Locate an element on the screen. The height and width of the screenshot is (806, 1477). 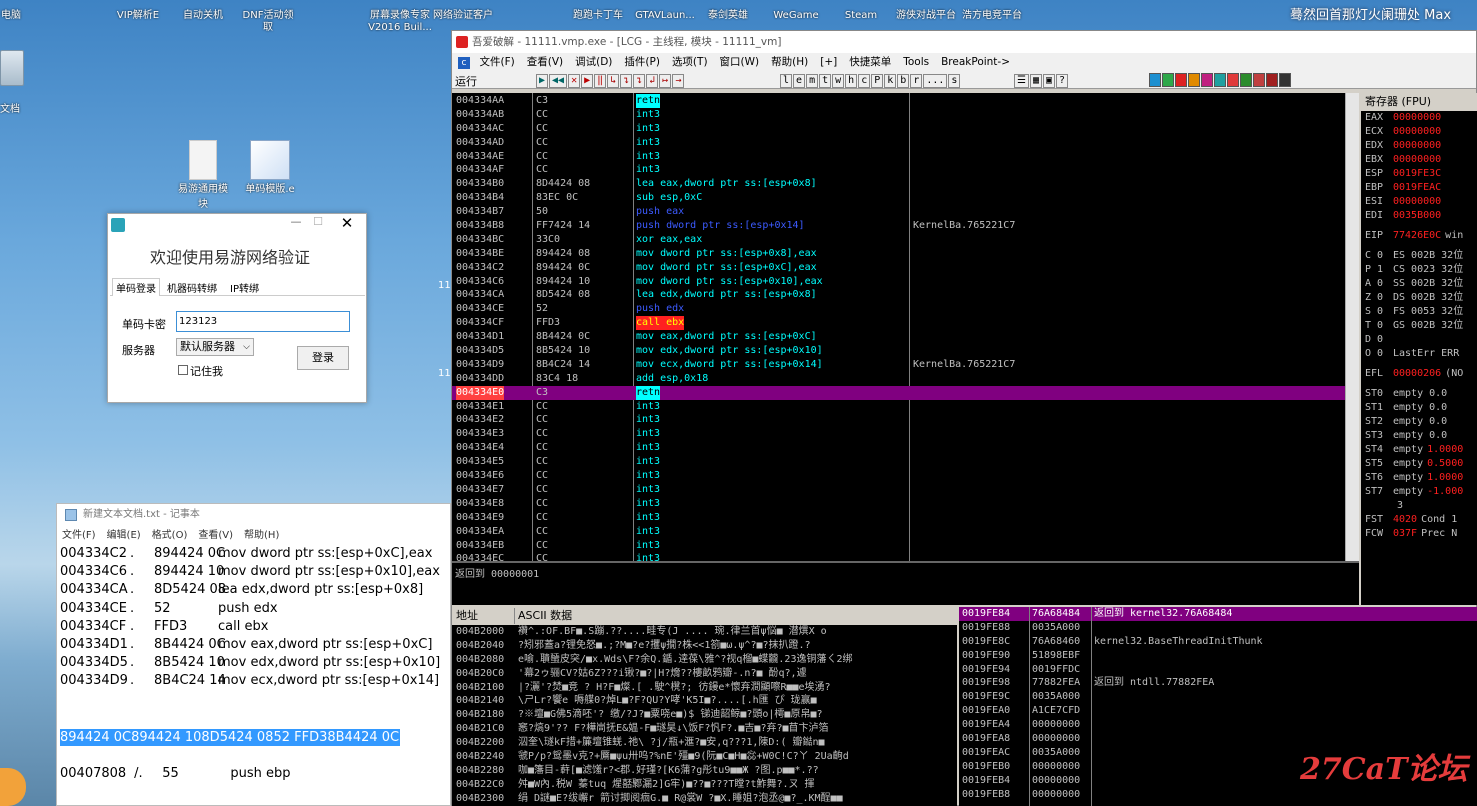
disasm-row: 004334E3 CC int3 is located at coordinates (905, 434).